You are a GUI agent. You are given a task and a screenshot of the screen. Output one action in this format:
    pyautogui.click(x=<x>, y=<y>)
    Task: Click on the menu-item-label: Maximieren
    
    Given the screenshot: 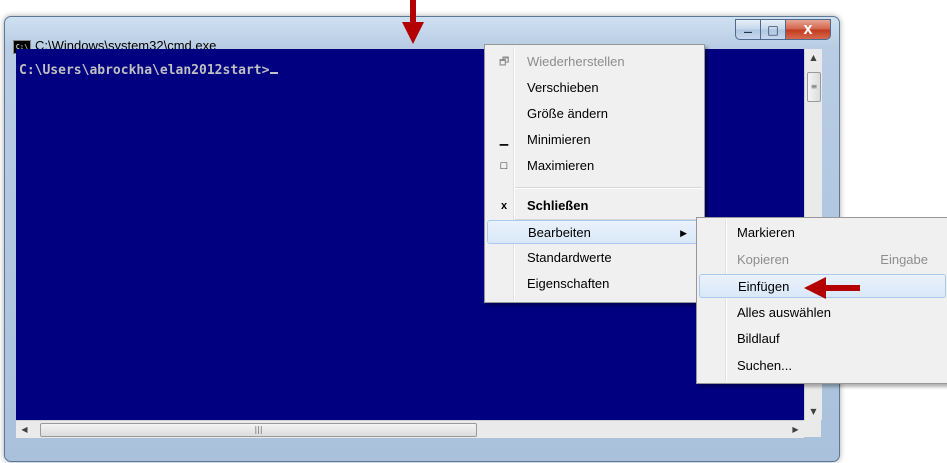 What is the action you would take?
    pyautogui.click(x=561, y=165)
    